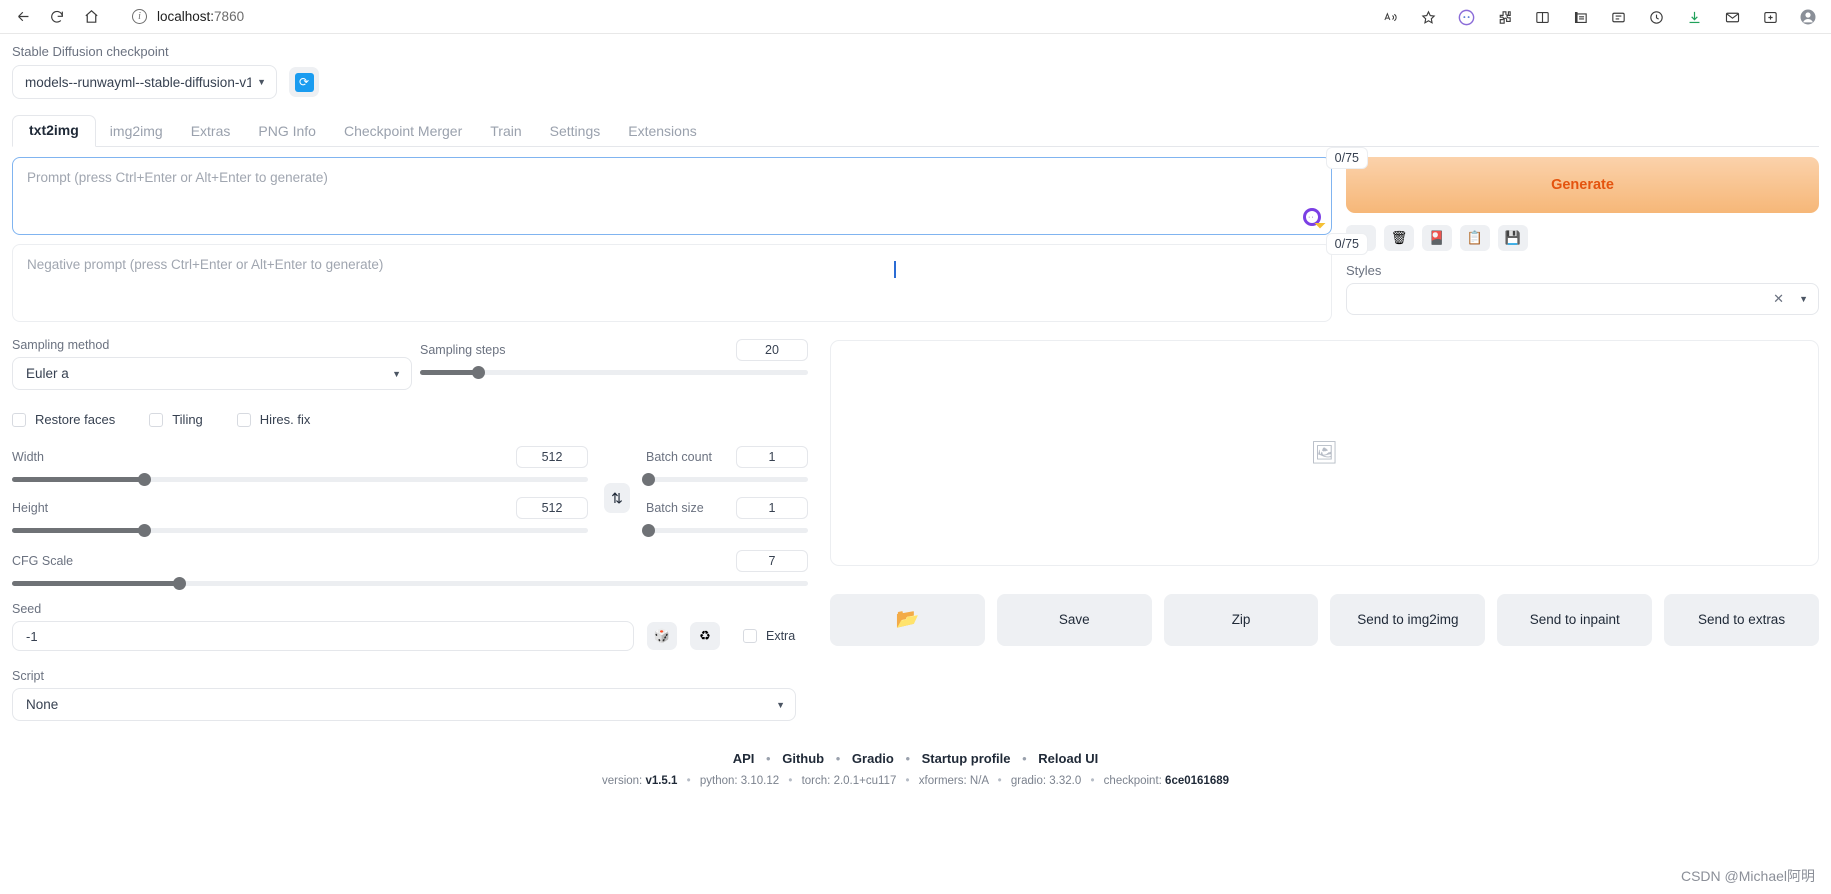 The image size is (1831, 894). What do you see at coordinates (75, 419) in the screenshot?
I see `restore-faces-label: Restore faces` at bounding box center [75, 419].